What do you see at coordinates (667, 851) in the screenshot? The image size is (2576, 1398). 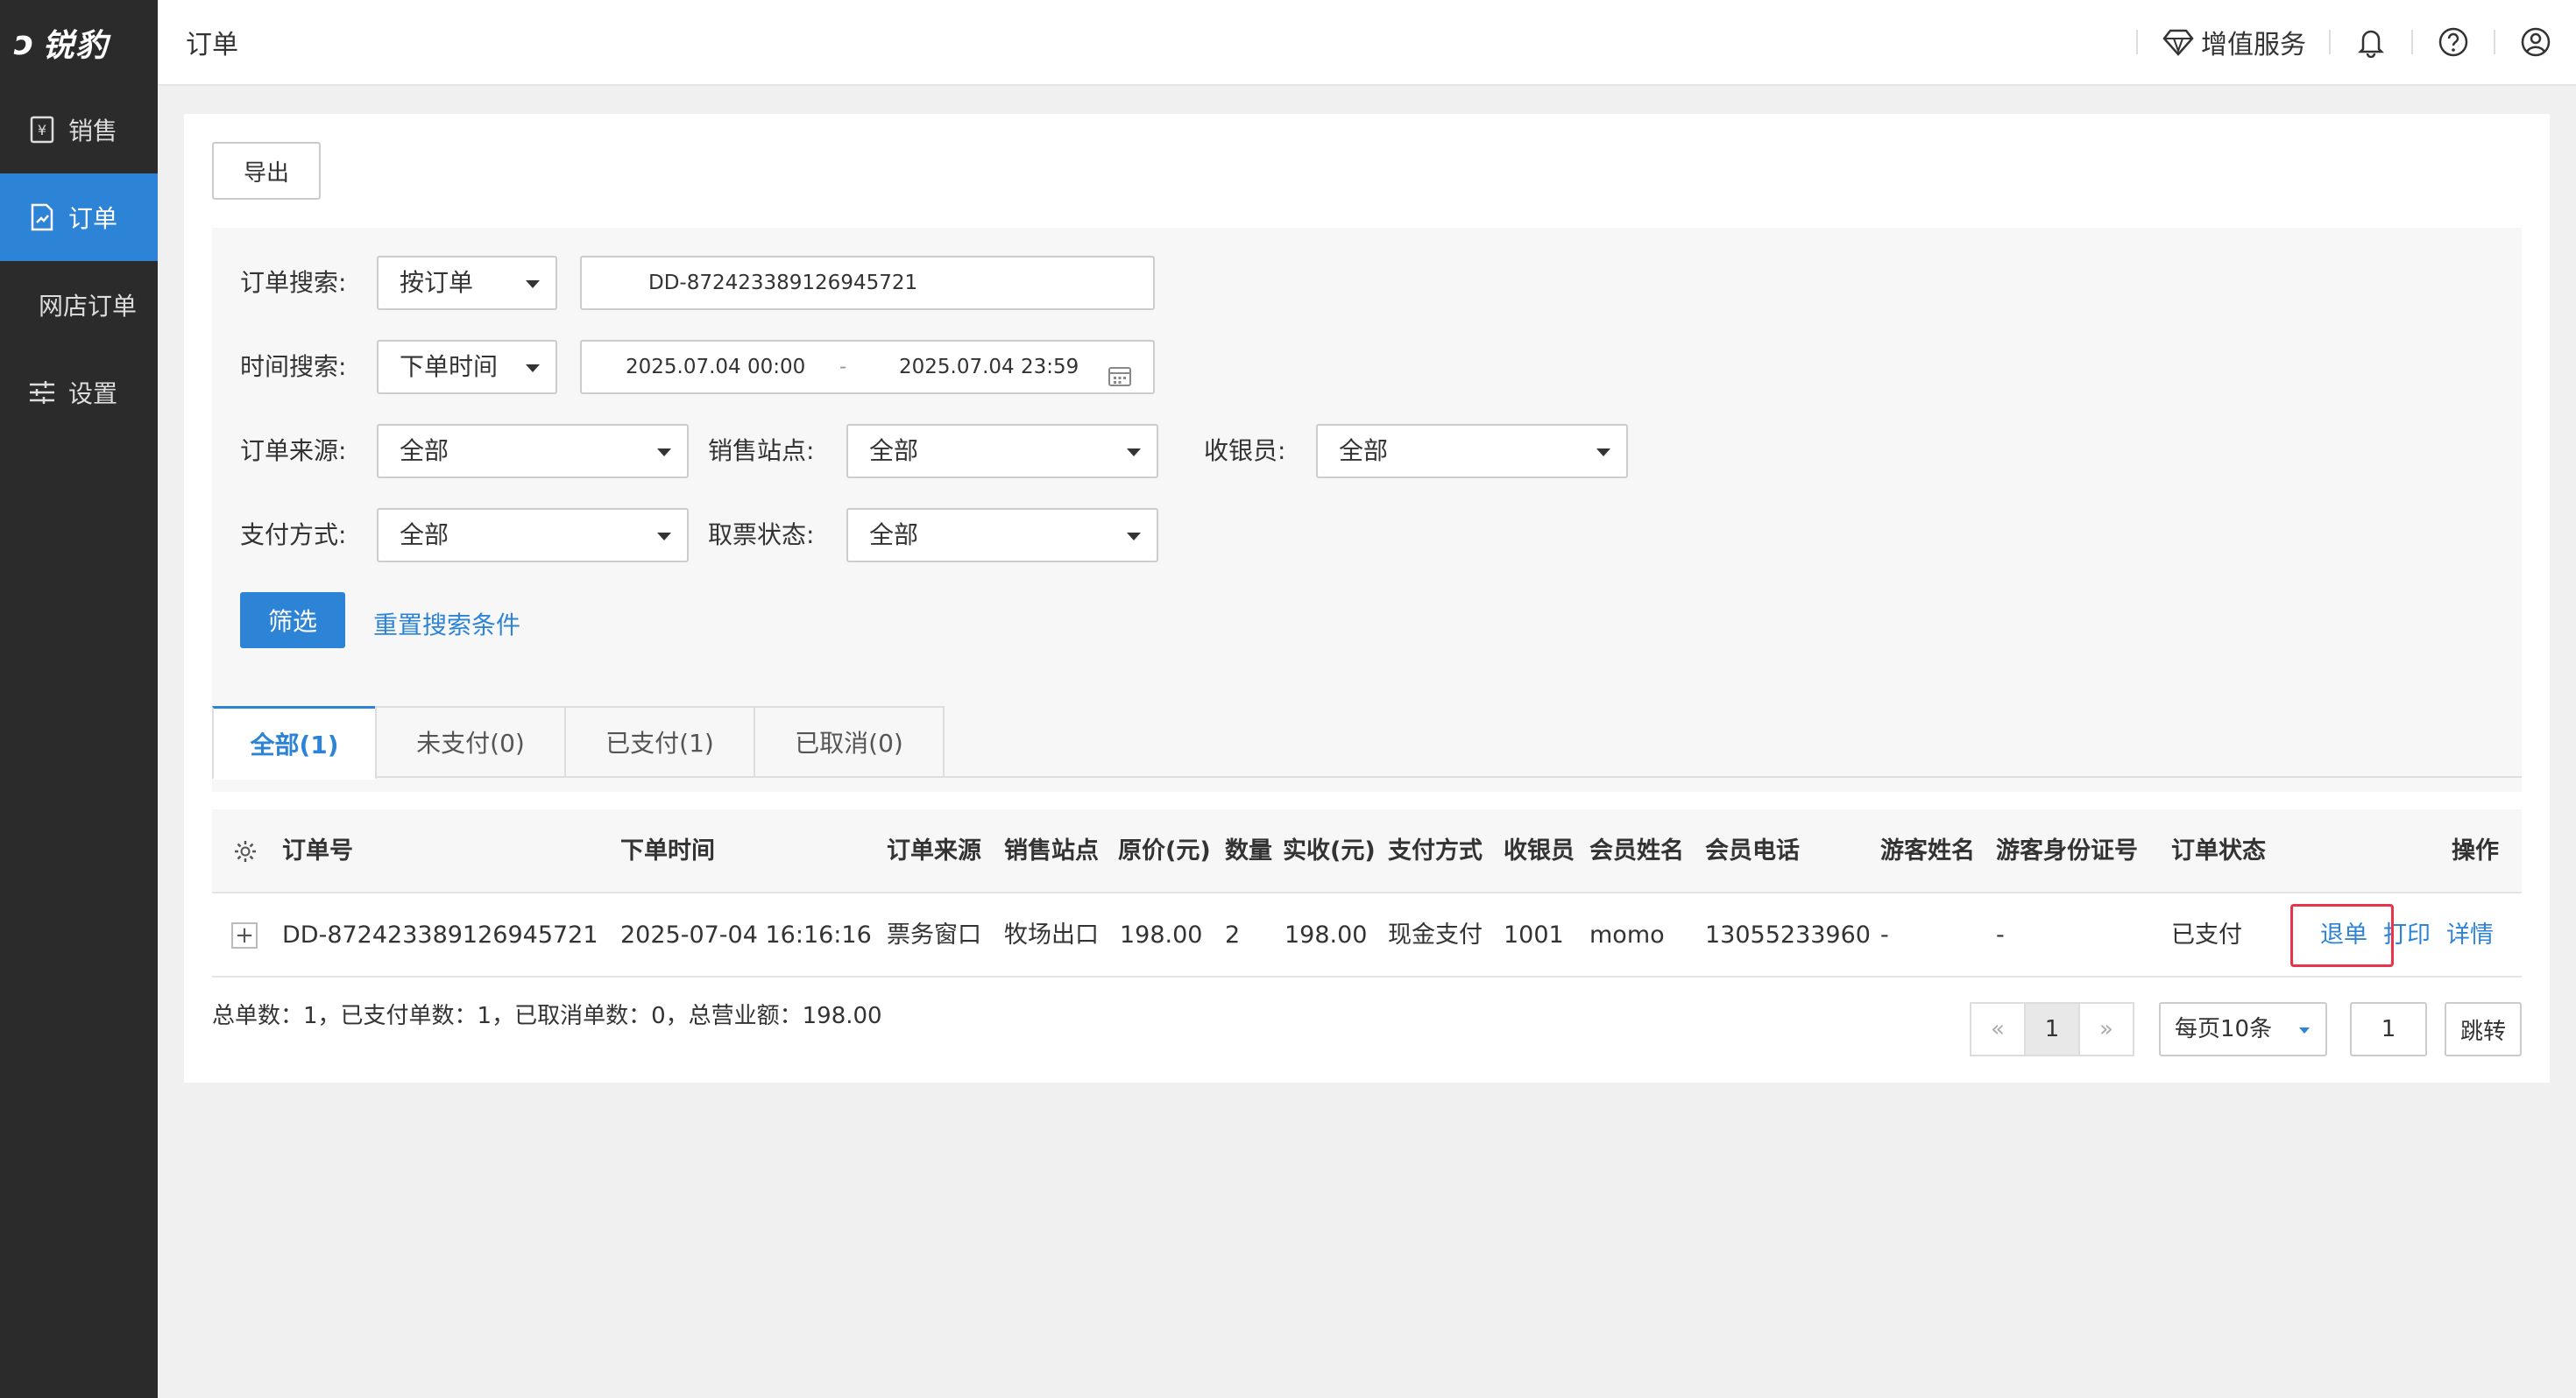 I see `col-order-time: 下单时间` at bounding box center [667, 851].